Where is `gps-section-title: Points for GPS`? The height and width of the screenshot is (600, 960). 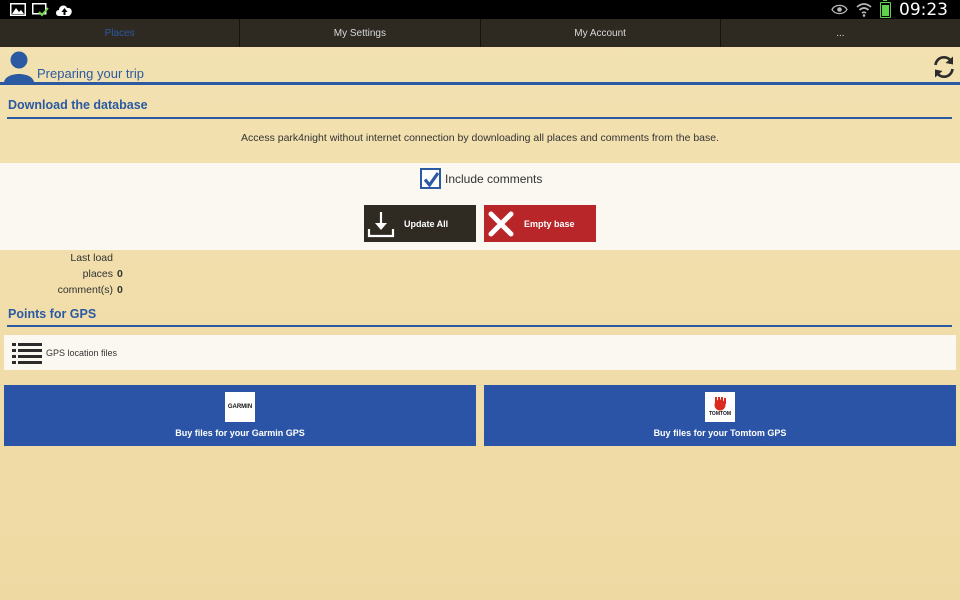 gps-section-title: Points for GPS is located at coordinates (52, 314).